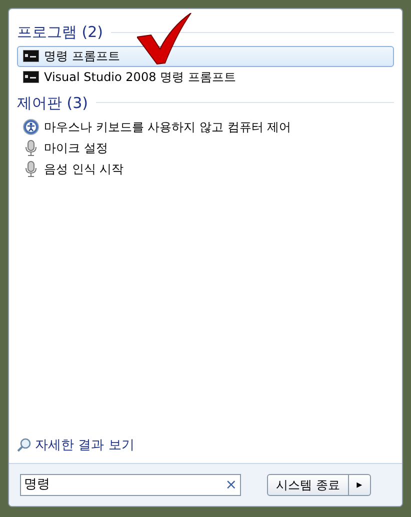  What do you see at coordinates (231, 485) in the screenshot?
I see `clear-button: ×` at bounding box center [231, 485].